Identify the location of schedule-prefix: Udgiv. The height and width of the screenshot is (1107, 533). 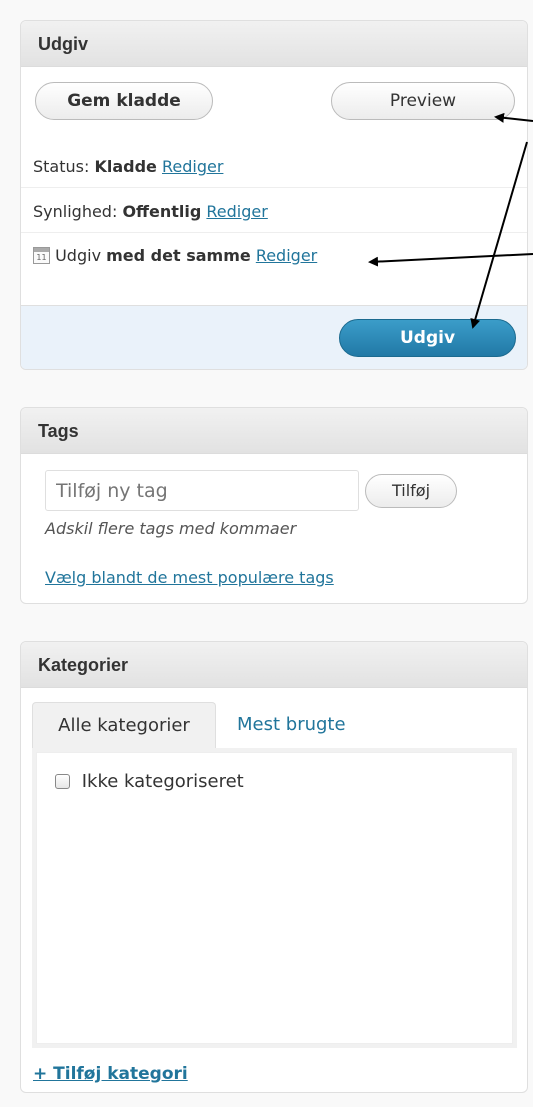
(78, 255).